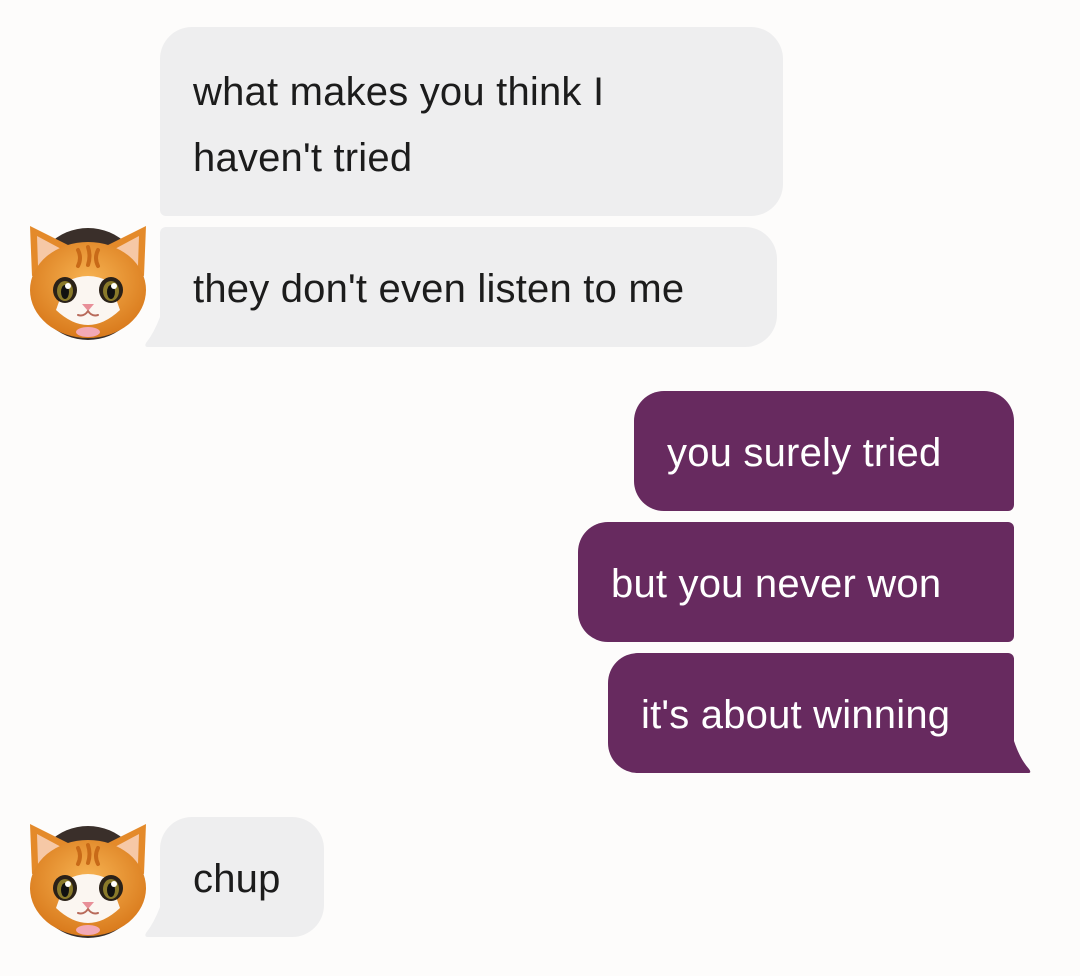 The width and height of the screenshot is (1080, 976). Describe the element at coordinates (776, 584) in the screenshot. I see `message-text: but you never won` at that location.